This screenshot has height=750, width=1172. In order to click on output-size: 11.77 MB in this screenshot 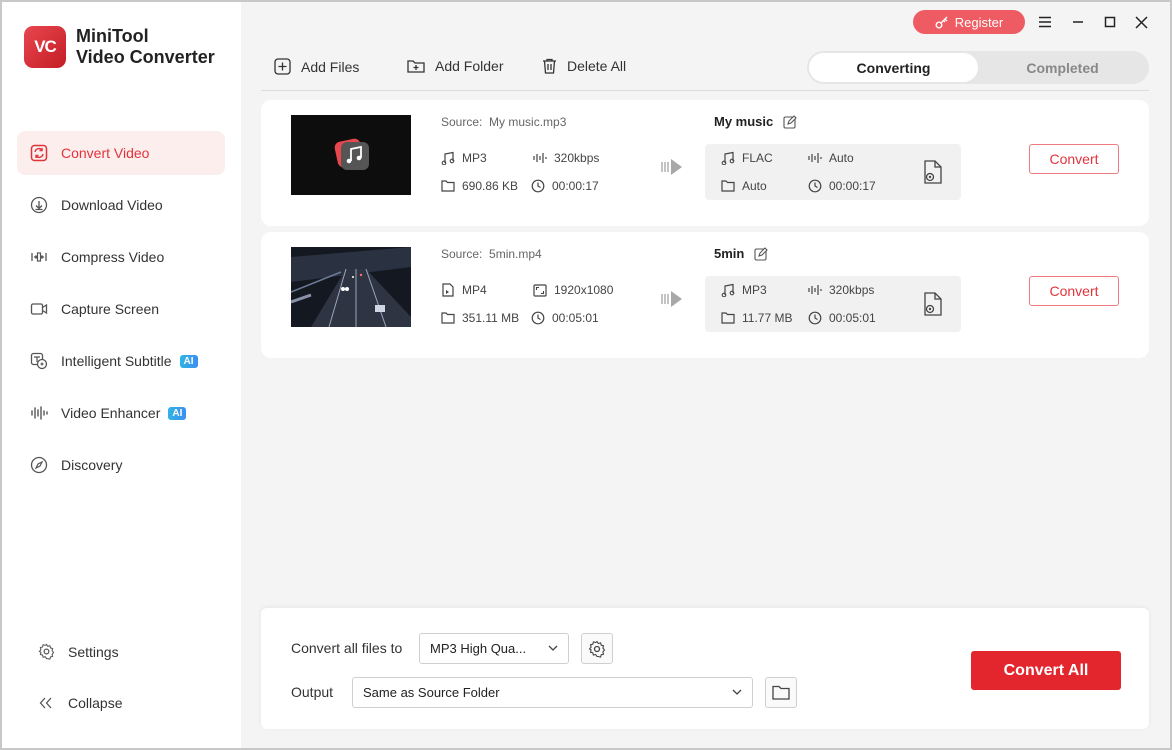, I will do `click(756, 318)`.